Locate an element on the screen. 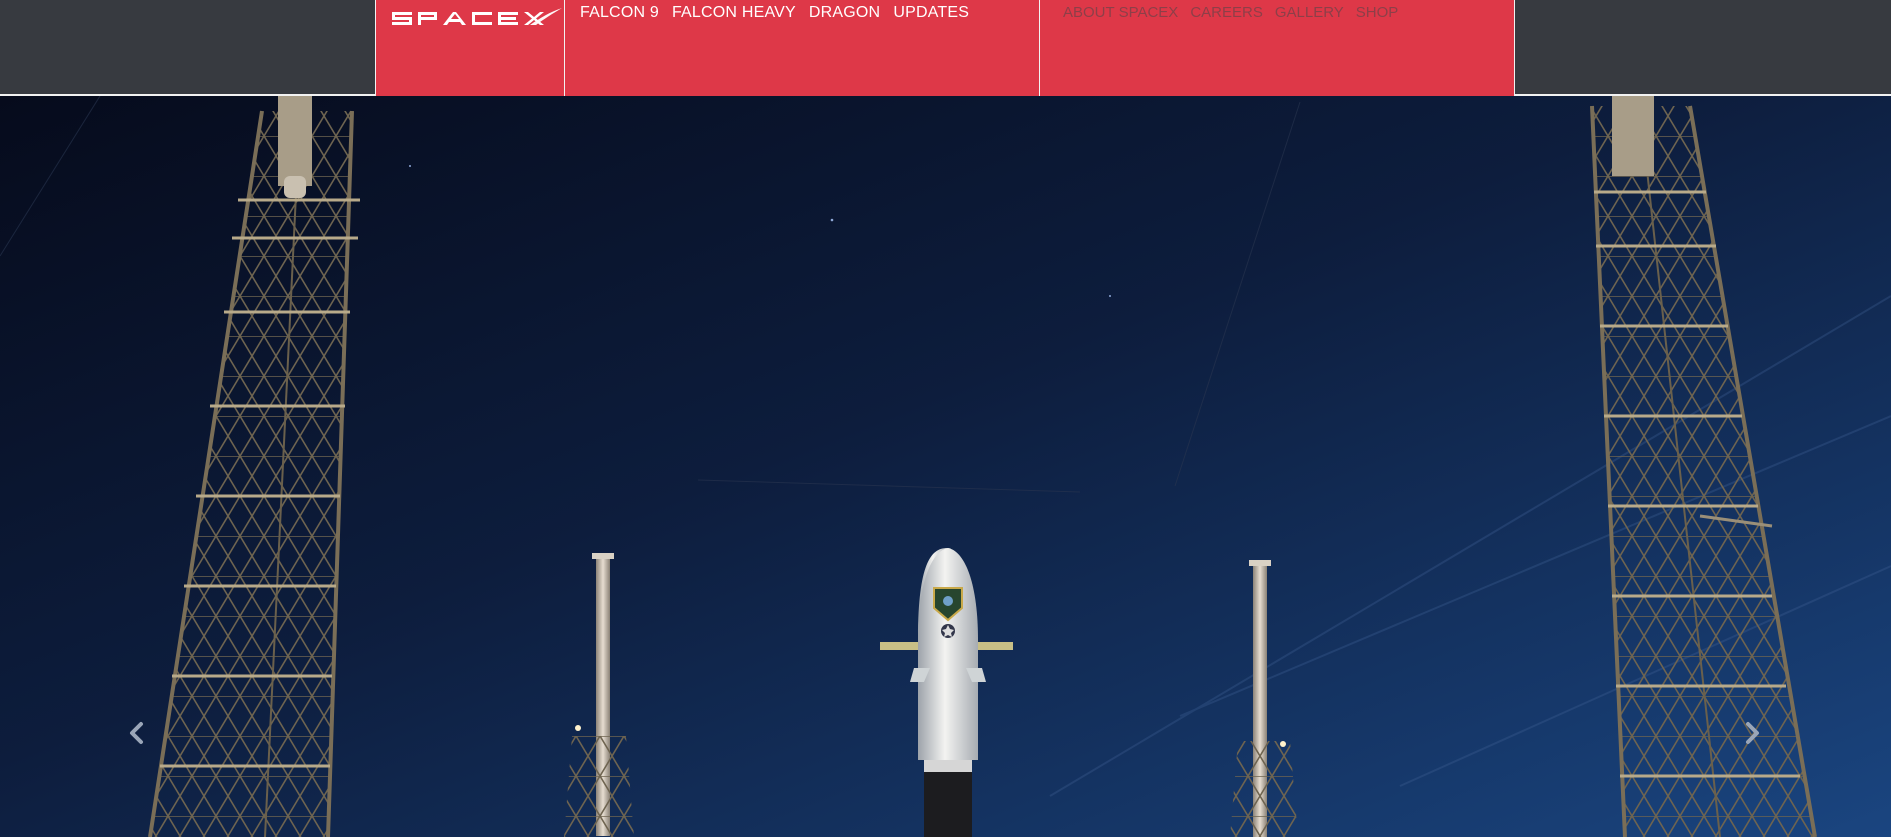 The width and height of the screenshot is (1891, 837). chevron-left-icon is located at coordinates (136, 733).